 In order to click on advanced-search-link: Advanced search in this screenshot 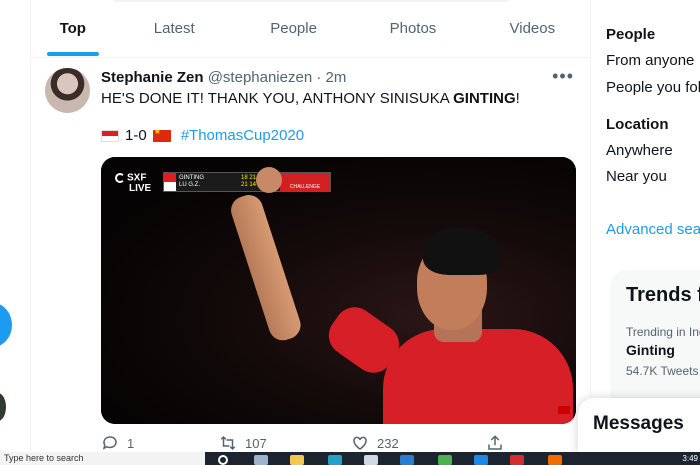, I will do `click(653, 229)`.